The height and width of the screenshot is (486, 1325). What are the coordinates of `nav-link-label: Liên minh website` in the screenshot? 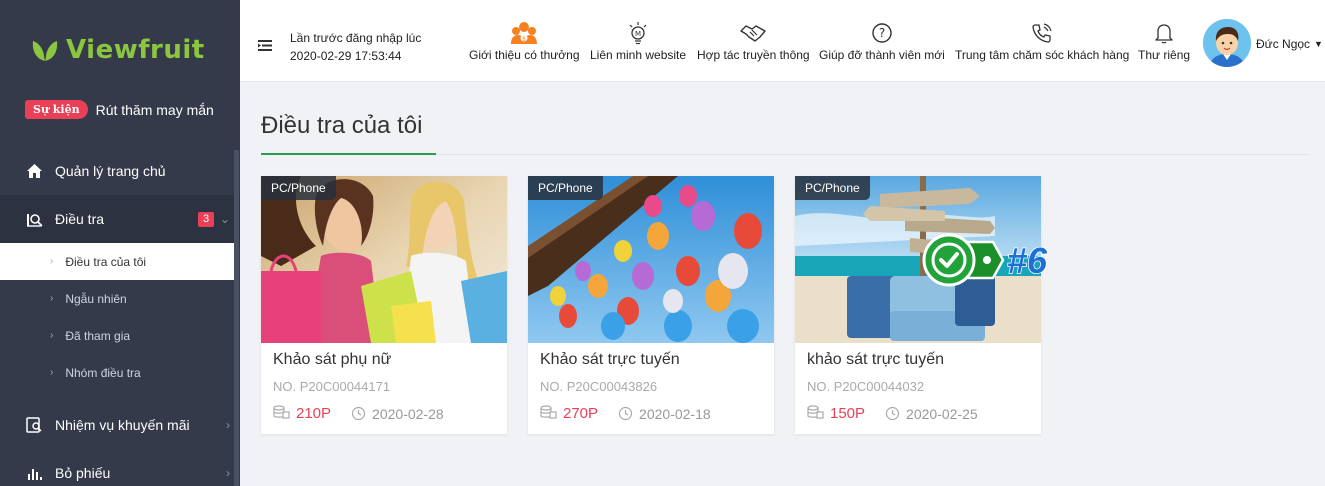 It's located at (638, 55).